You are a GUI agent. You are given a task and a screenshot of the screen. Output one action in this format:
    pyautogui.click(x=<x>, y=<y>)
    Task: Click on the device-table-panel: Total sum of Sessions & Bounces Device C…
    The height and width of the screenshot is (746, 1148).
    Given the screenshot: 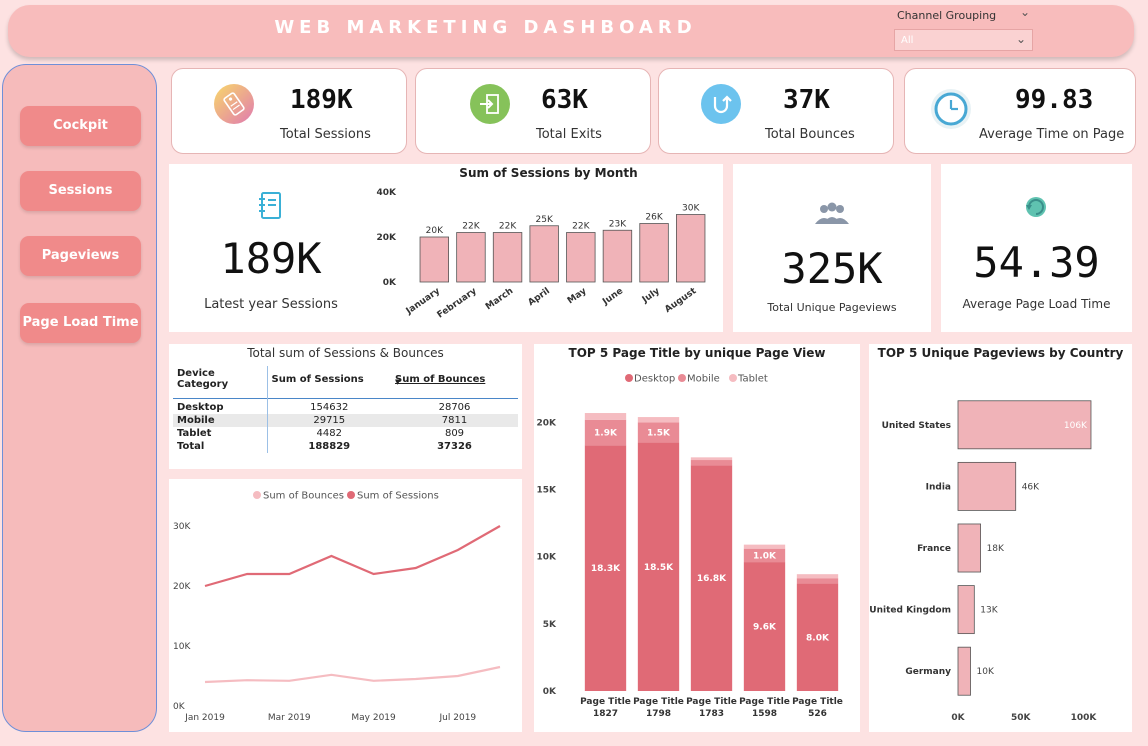 What is the action you would take?
    pyautogui.click(x=345, y=406)
    